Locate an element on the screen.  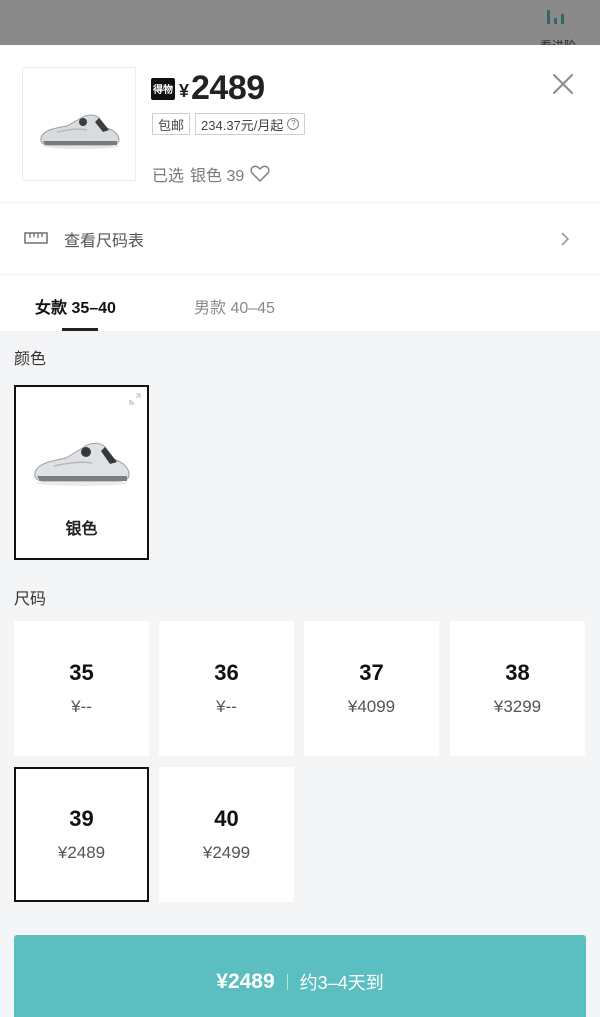
delivery-eta: 约3–4天到 is located at coordinates (341, 983).